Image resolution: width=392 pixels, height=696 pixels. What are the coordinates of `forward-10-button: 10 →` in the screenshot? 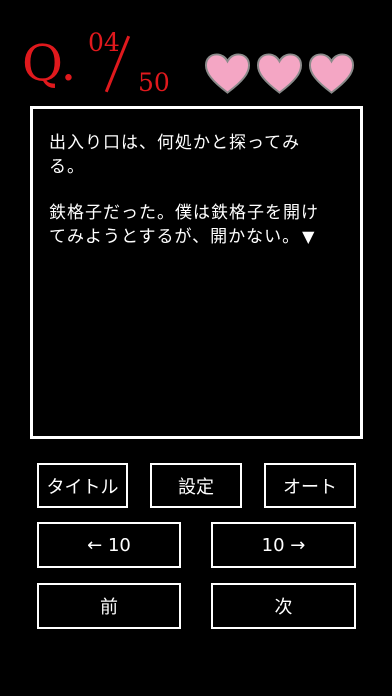 It's located at (283, 545).